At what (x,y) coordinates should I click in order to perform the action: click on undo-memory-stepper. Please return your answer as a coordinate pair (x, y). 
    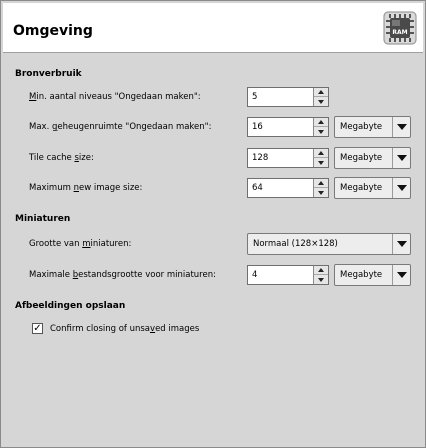
    Looking at the image, I should click on (320, 127).